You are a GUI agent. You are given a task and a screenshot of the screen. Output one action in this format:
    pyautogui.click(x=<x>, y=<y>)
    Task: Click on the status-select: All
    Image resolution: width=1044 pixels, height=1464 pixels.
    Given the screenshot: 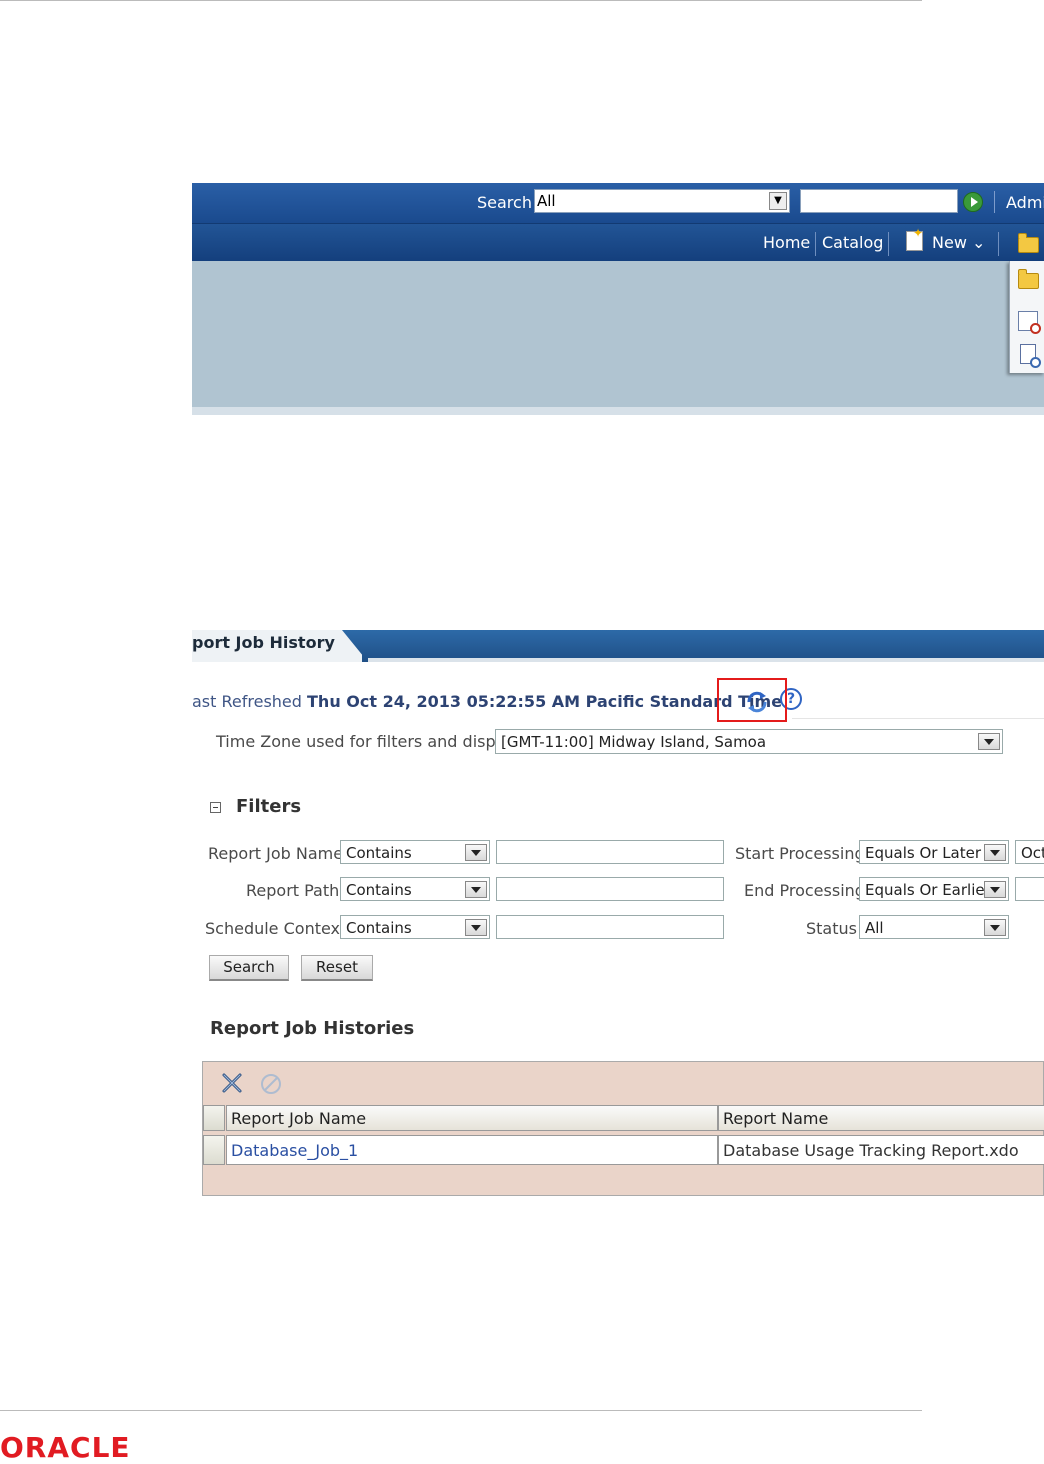 What is the action you would take?
    pyautogui.click(x=934, y=927)
    